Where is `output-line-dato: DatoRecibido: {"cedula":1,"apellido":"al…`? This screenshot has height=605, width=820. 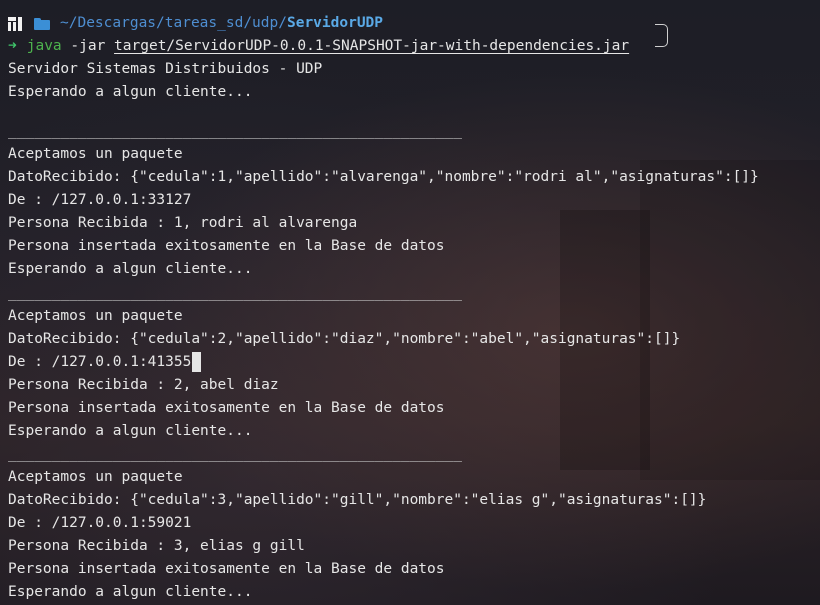
output-line-dato: DatoRecibido: {"cedula":1,"apellido":"al… is located at coordinates (383, 177).